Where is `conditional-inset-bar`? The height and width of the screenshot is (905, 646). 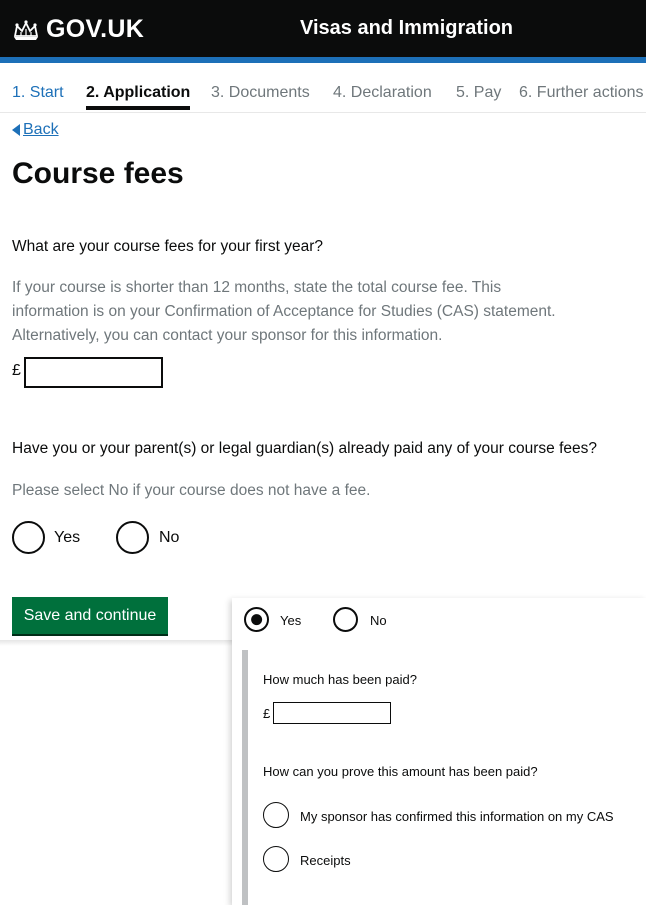
conditional-inset-bar is located at coordinates (245, 777).